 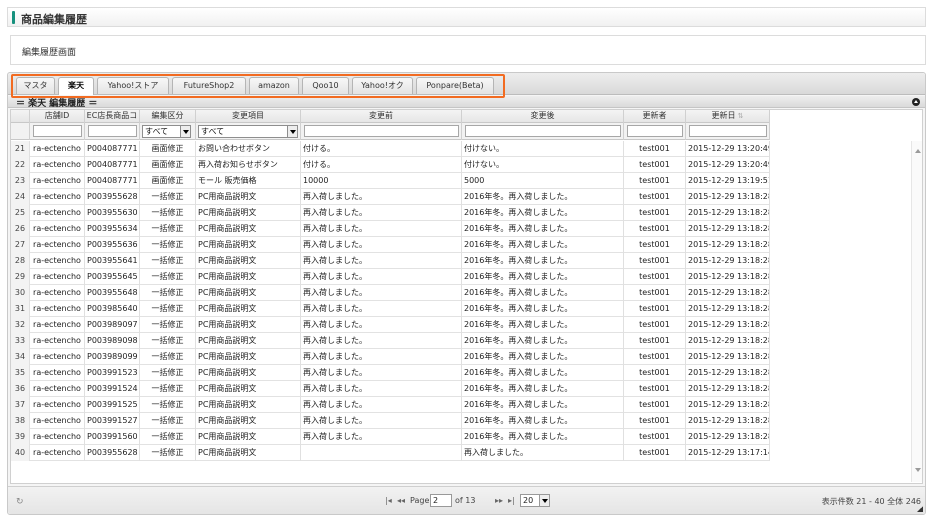 What do you see at coordinates (20, 453) in the screenshot?
I see `cell-row-number: 40` at bounding box center [20, 453].